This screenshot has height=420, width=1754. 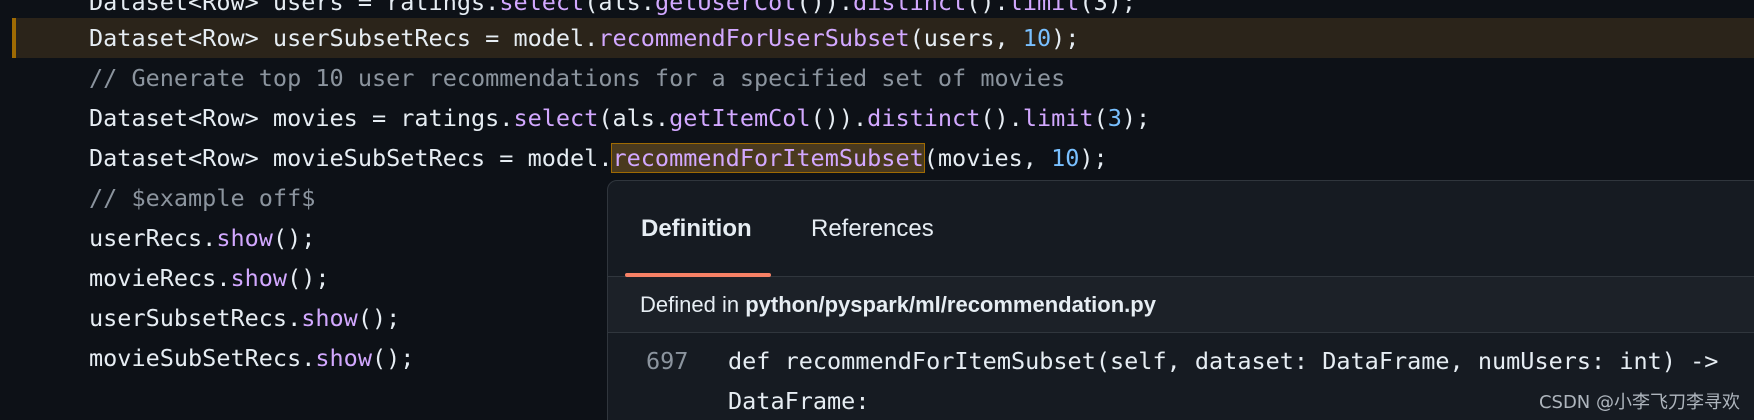 I want to click on code-comment: // $example off$, so click(x=202, y=198).